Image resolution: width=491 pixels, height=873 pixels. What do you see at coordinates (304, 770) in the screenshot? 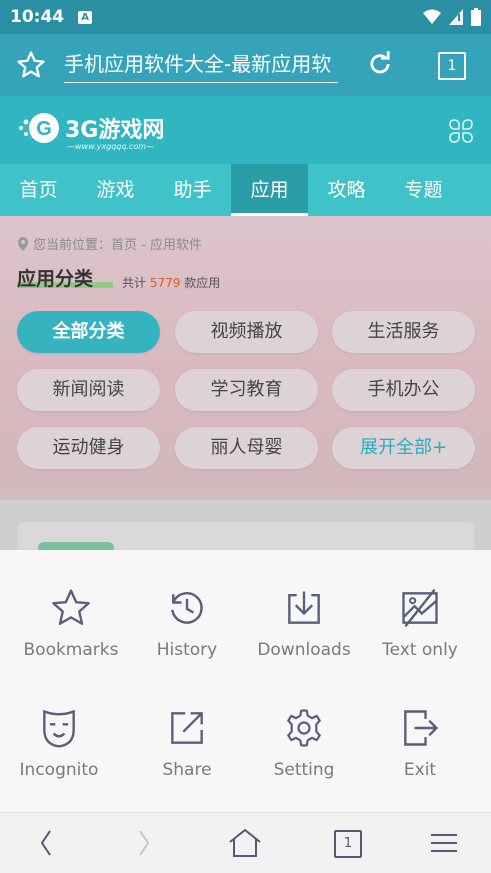
I see `menu-setting-label: Setting` at bounding box center [304, 770].